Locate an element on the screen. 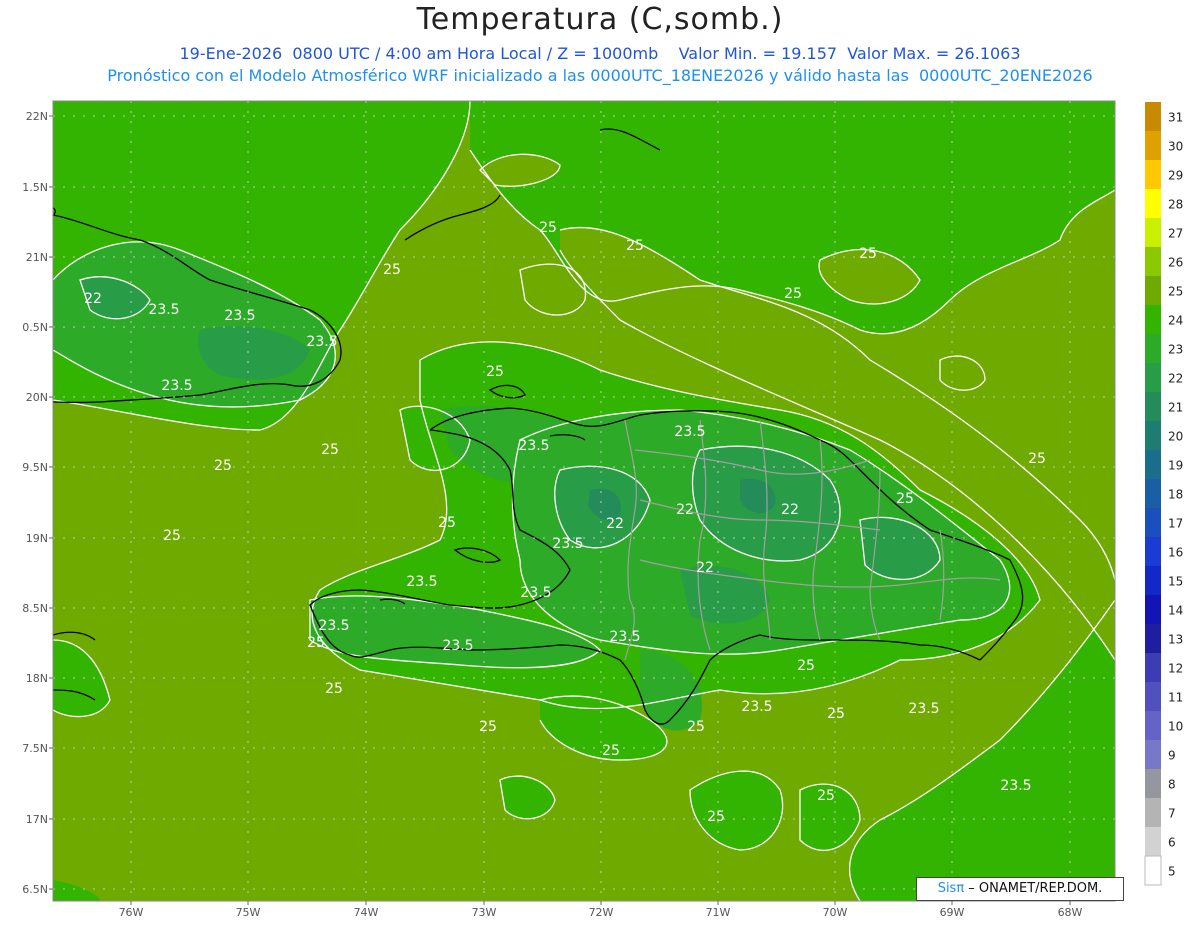  lon-label: 69W is located at coordinates (952, 912).